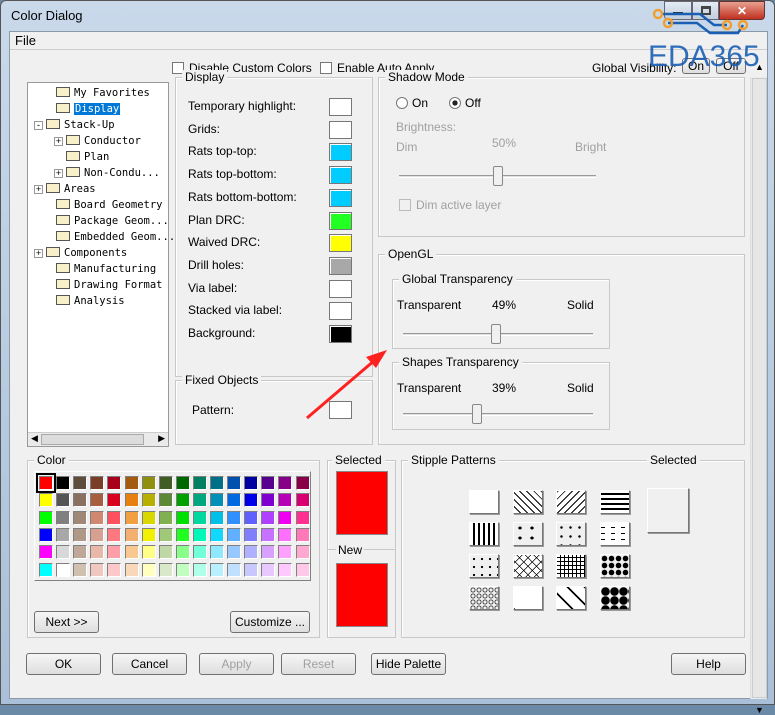 This screenshot has height=715, width=775. Describe the element at coordinates (614, 534) in the screenshot. I see `stipple-pattern-dashes` at that location.